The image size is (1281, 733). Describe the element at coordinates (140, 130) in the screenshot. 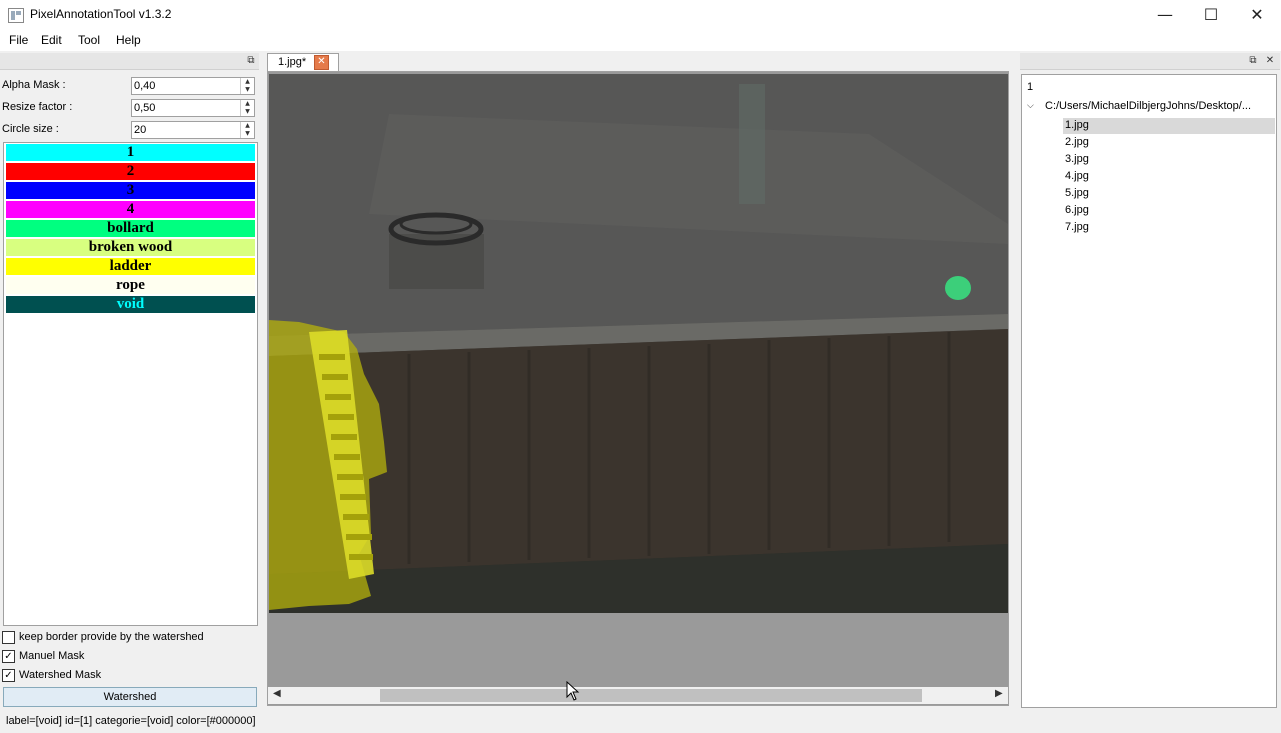

I see `circle-size-value: 20` at that location.